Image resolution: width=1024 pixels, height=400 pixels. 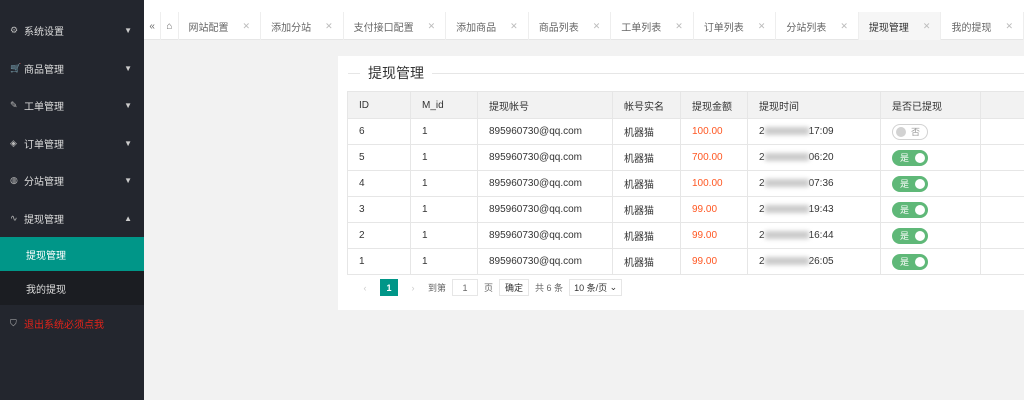 What do you see at coordinates (487, 26) in the screenshot?
I see `tab-3: 添加商品 ✕` at bounding box center [487, 26].